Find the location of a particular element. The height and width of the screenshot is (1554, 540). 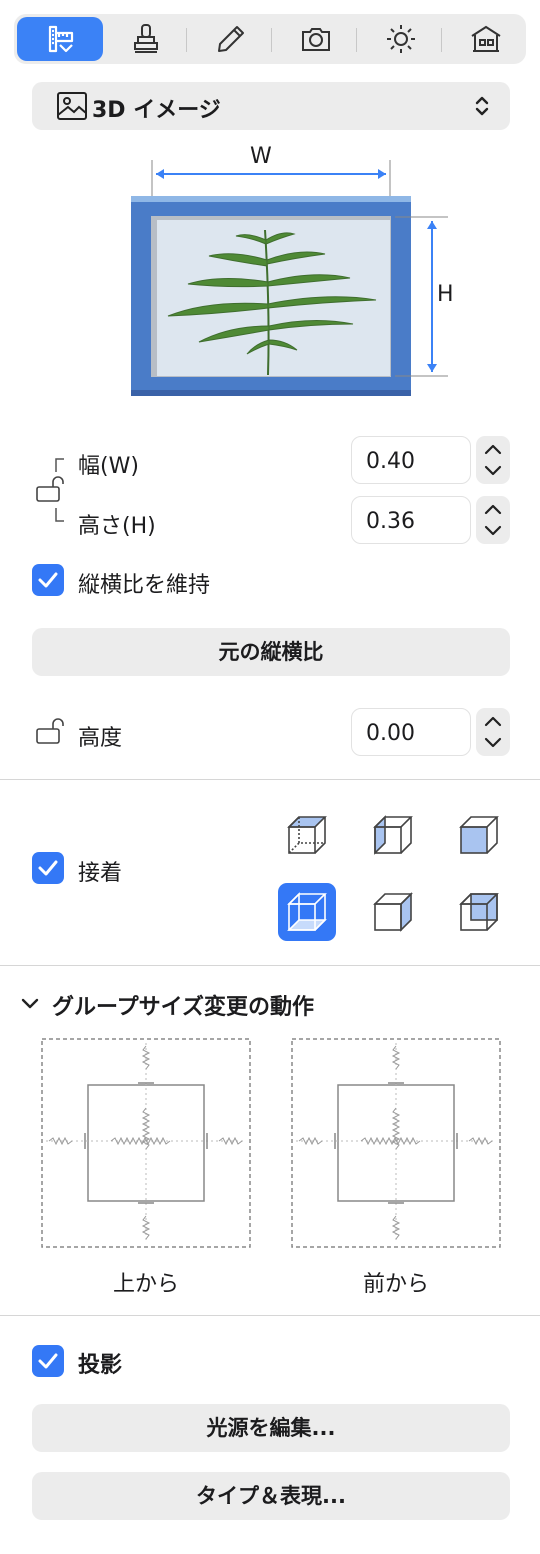

cube-right-face-icon is located at coordinates (393, 912).